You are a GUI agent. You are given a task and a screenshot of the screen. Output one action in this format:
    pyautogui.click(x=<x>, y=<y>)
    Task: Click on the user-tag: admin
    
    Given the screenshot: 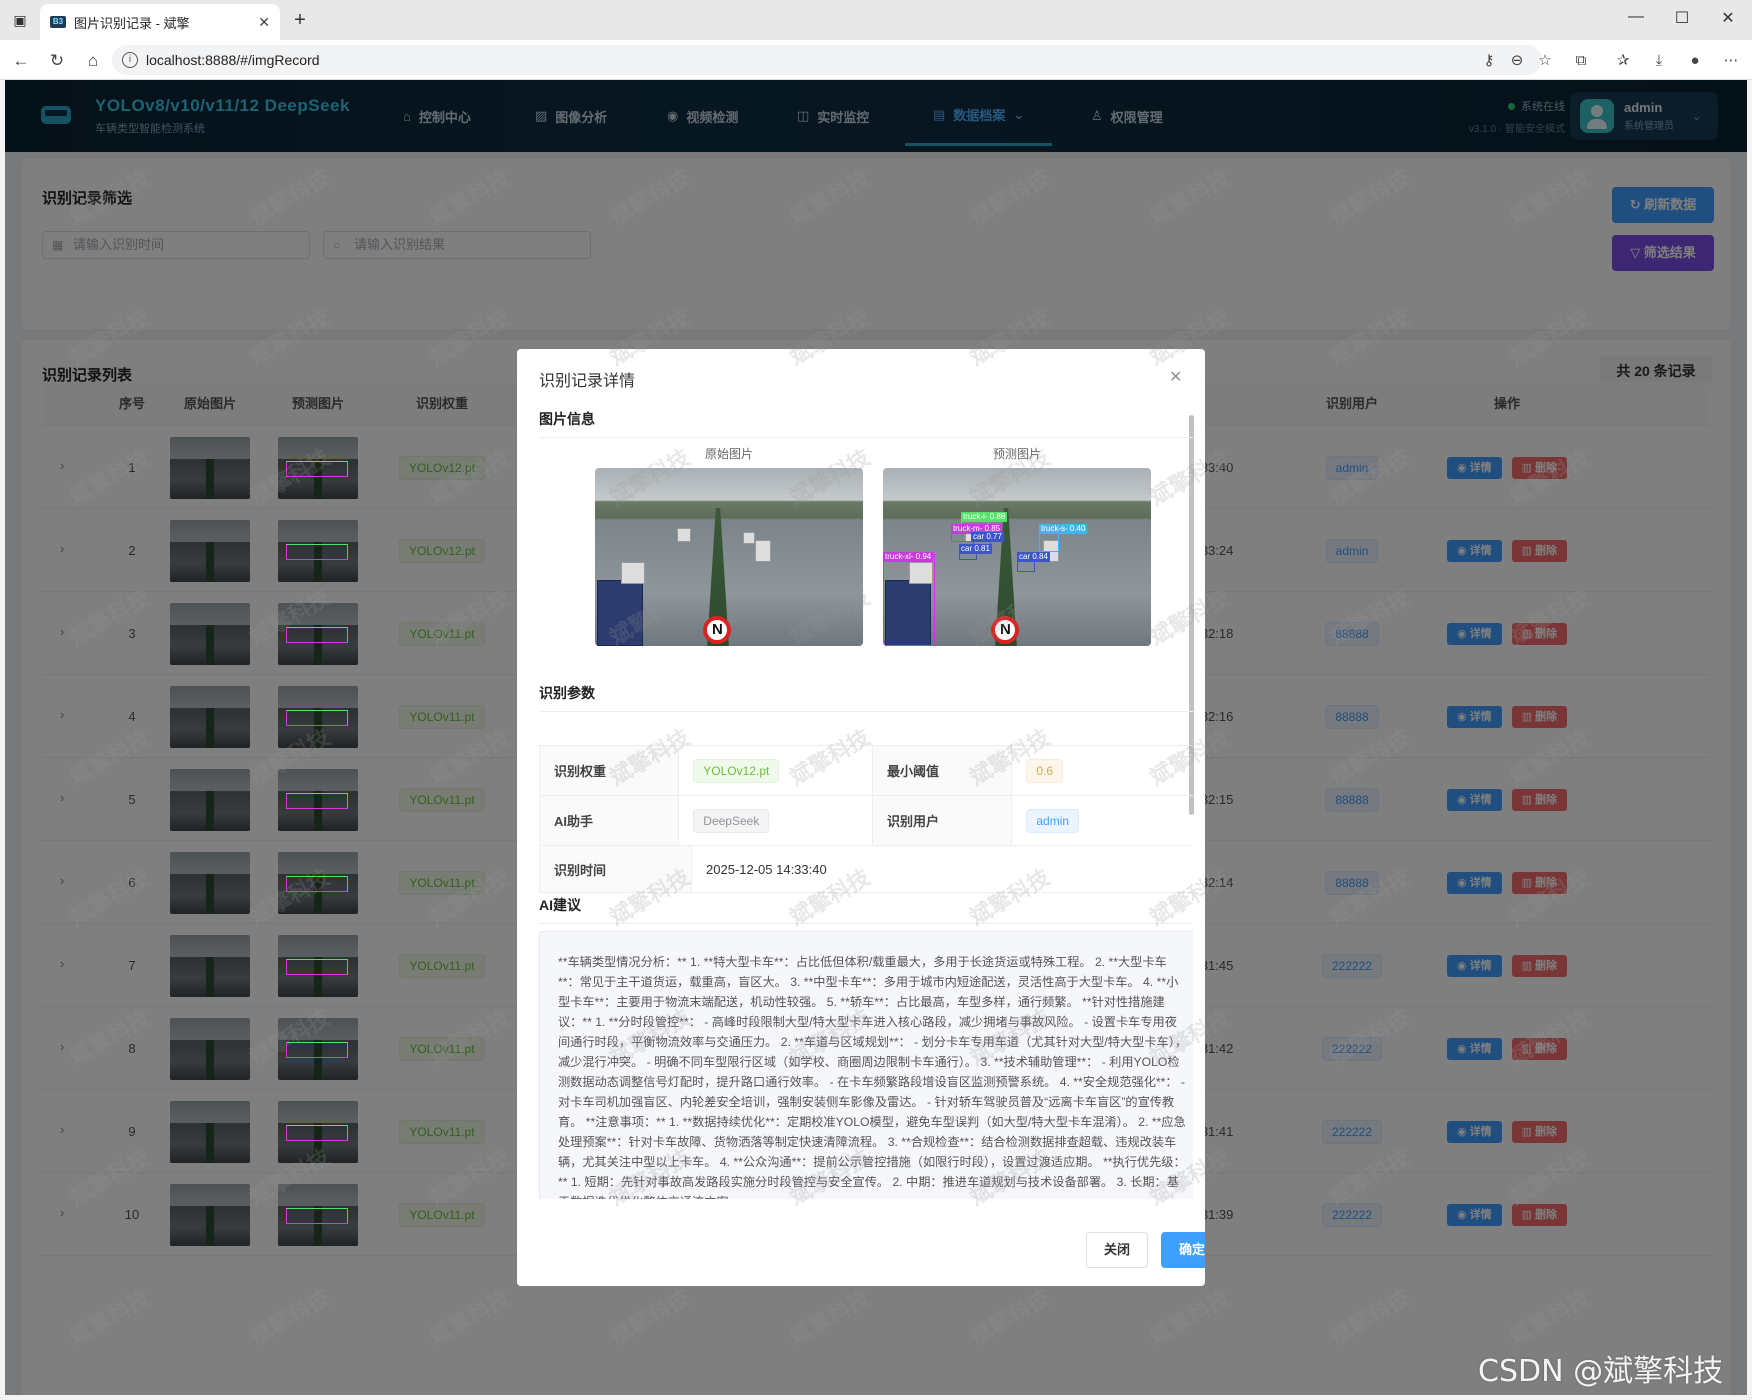 What is the action you would take?
    pyautogui.click(x=1053, y=820)
    